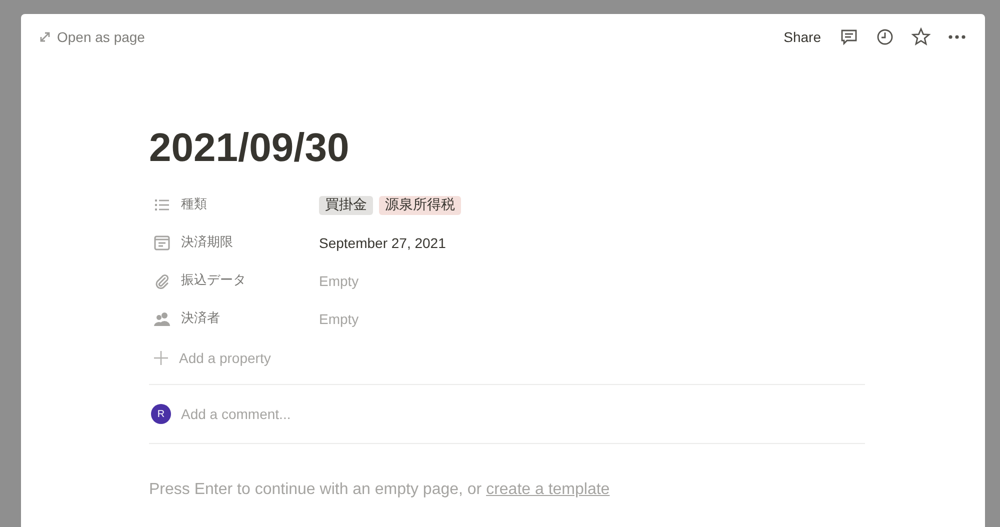 Image resolution: width=1000 pixels, height=527 pixels. I want to click on avatar: R, so click(161, 414).